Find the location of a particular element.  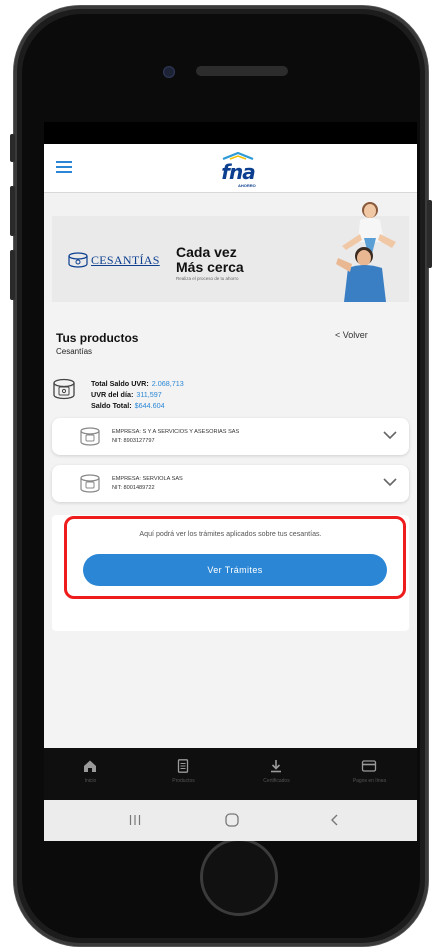

family-photo is located at coordinates (366, 252).